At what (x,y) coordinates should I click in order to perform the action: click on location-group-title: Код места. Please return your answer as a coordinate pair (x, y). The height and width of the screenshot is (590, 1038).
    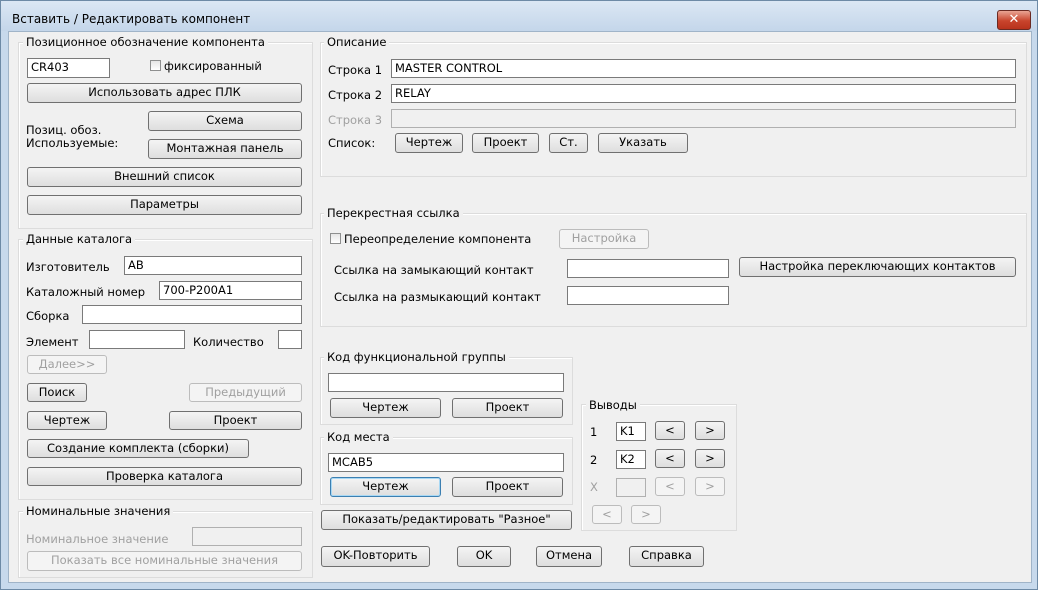
    Looking at the image, I should click on (358, 437).